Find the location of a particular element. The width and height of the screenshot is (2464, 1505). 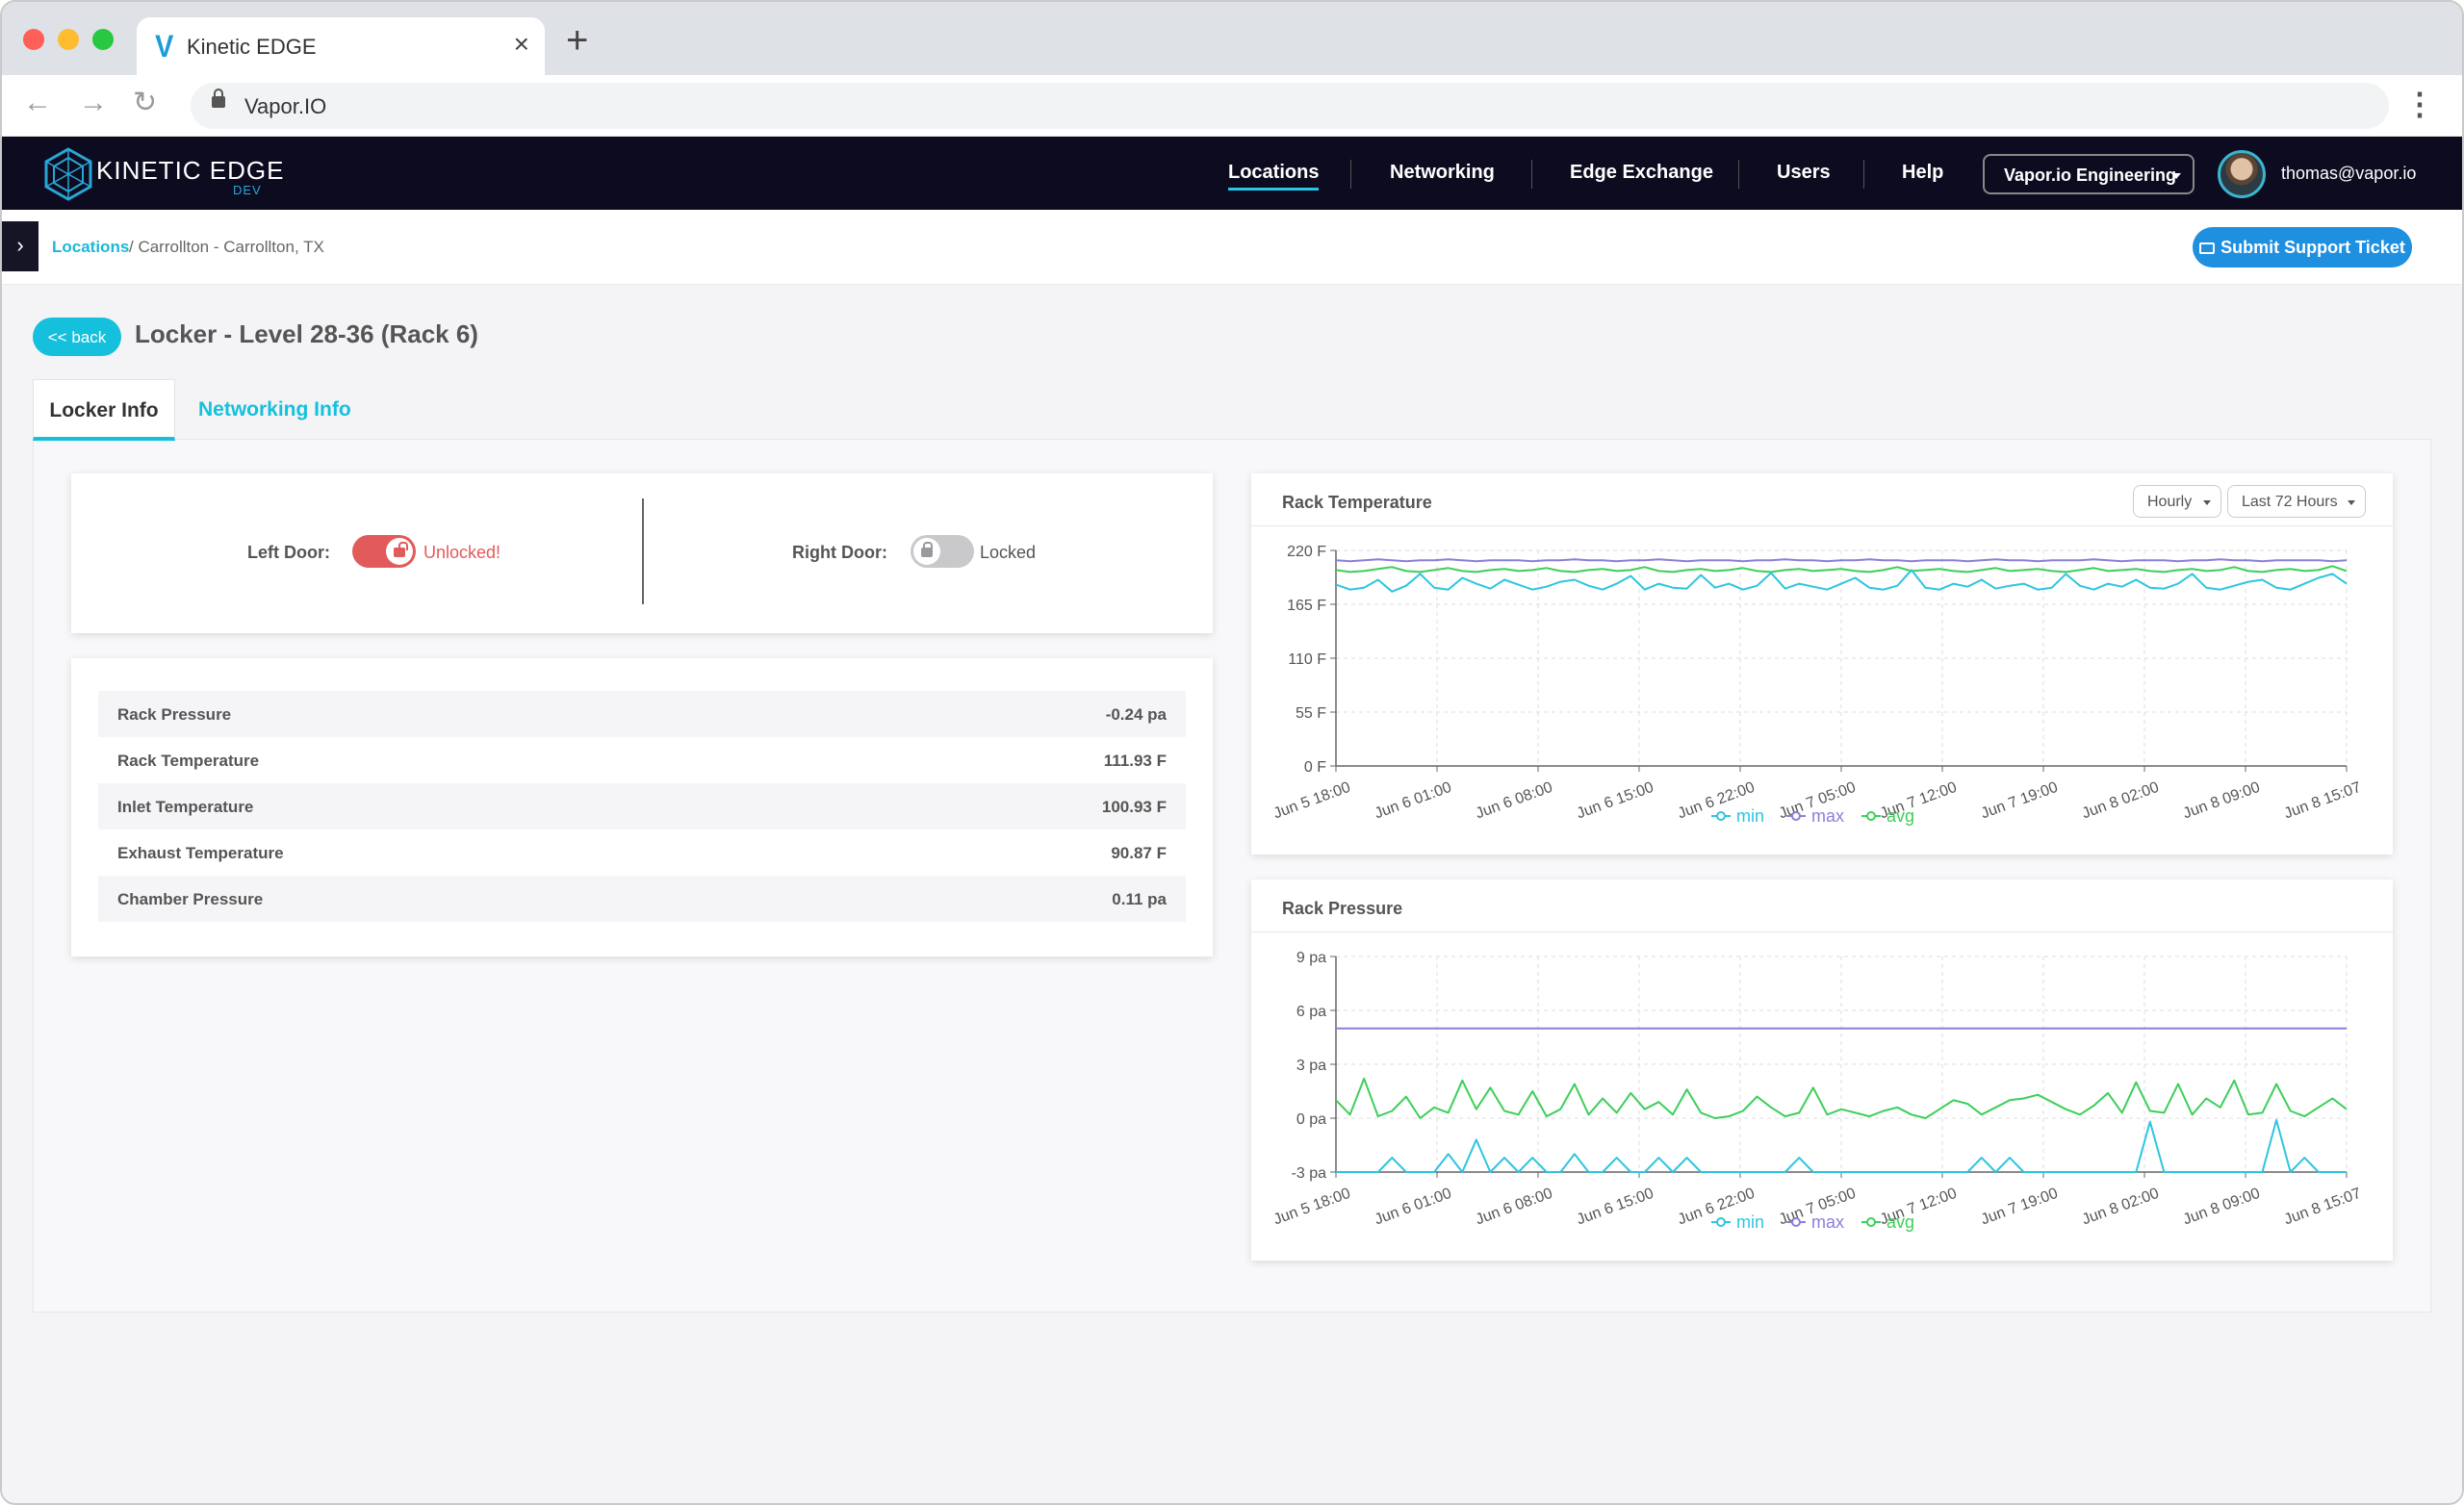

favicon-icon: V is located at coordinates (164, 46).